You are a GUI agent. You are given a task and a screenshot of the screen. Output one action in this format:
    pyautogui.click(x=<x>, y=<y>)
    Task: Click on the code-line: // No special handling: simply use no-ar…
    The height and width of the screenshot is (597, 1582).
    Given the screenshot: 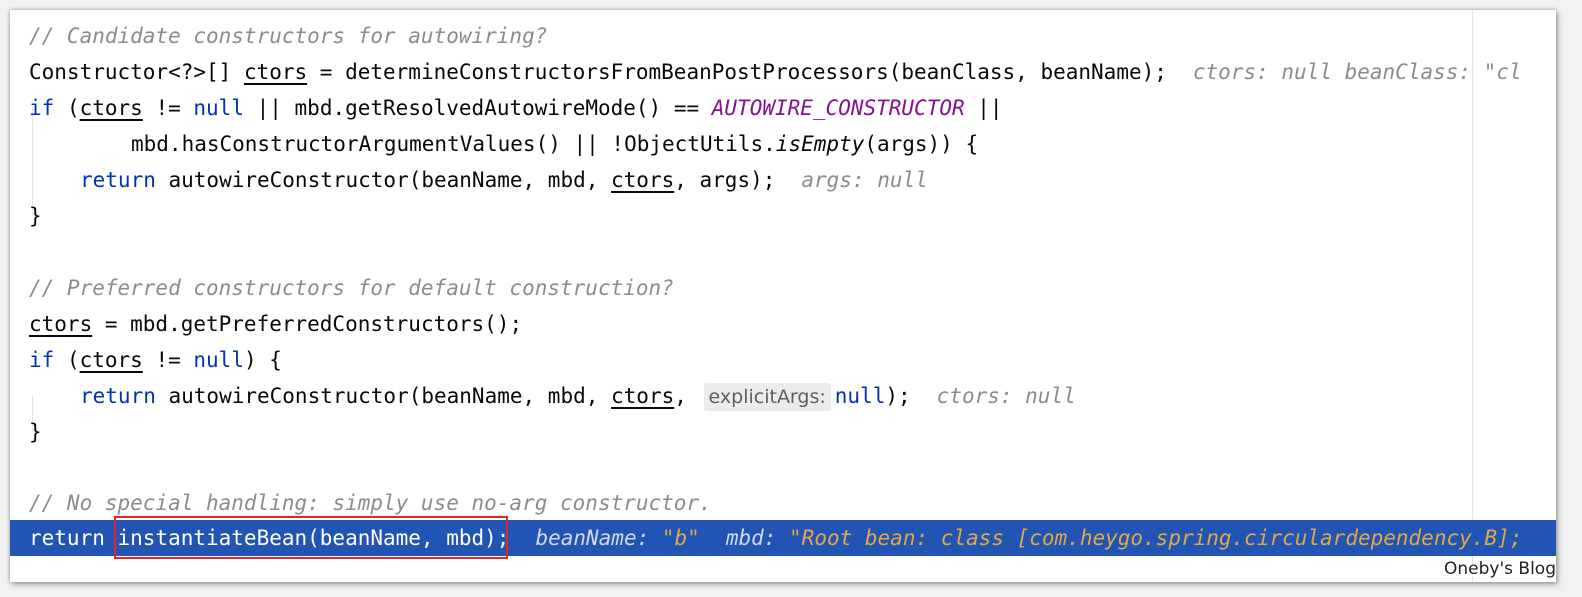 What is the action you would take?
    pyautogui.click(x=783, y=503)
    